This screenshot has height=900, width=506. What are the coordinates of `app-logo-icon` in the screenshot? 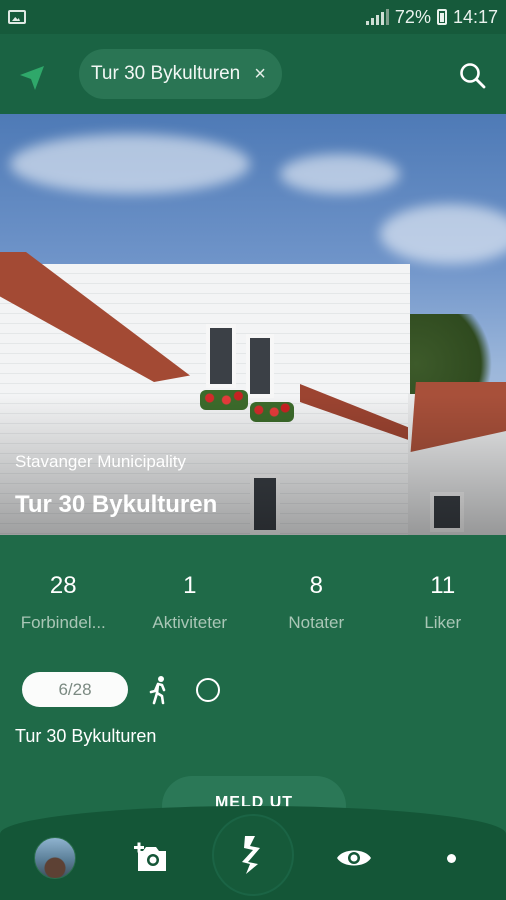 It's located at (251, 855).